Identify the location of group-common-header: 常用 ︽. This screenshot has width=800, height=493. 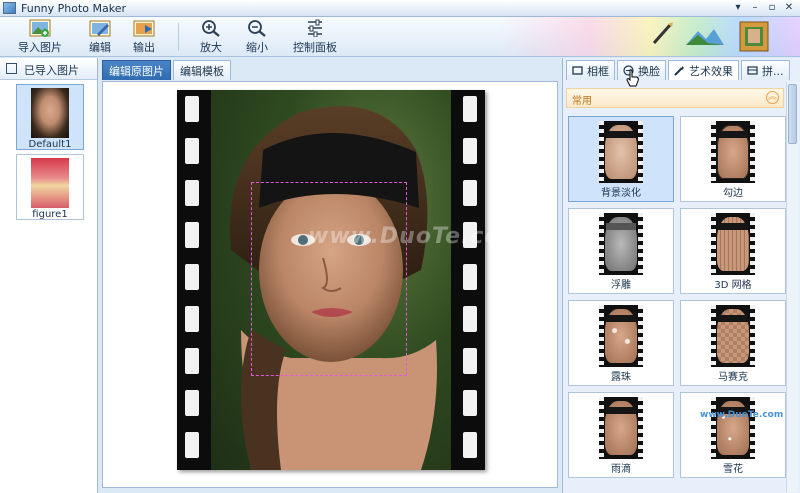
(675, 98).